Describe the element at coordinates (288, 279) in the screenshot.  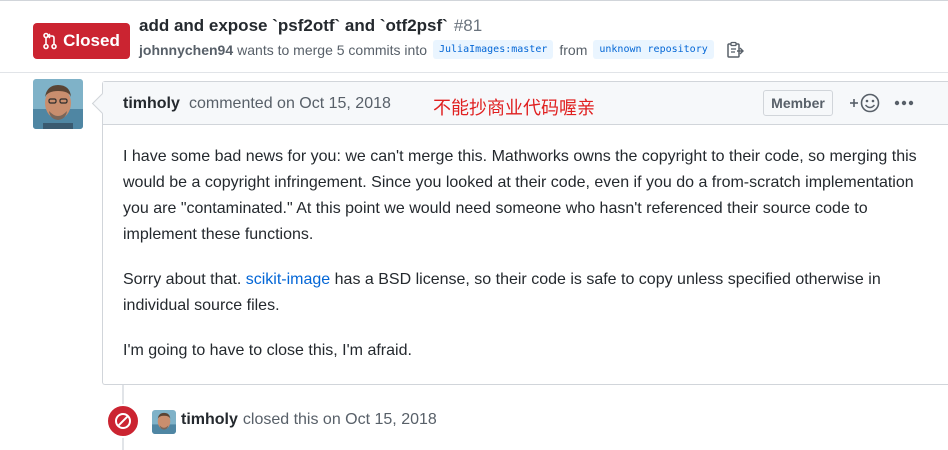
I see `scikit-image-link: scikit-image` at that location.